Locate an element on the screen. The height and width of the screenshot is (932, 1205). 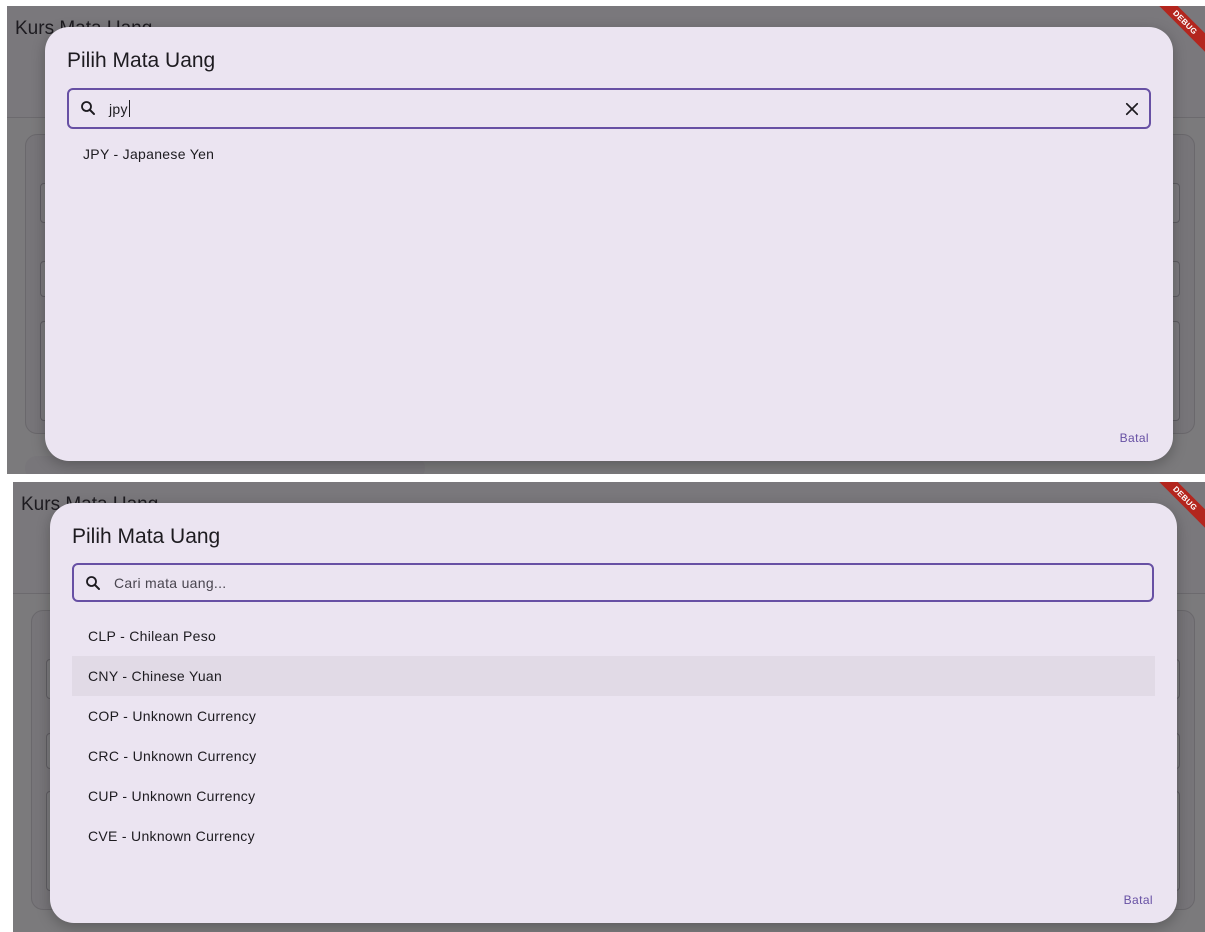
close-icon is located at coordinates (1132, 109).